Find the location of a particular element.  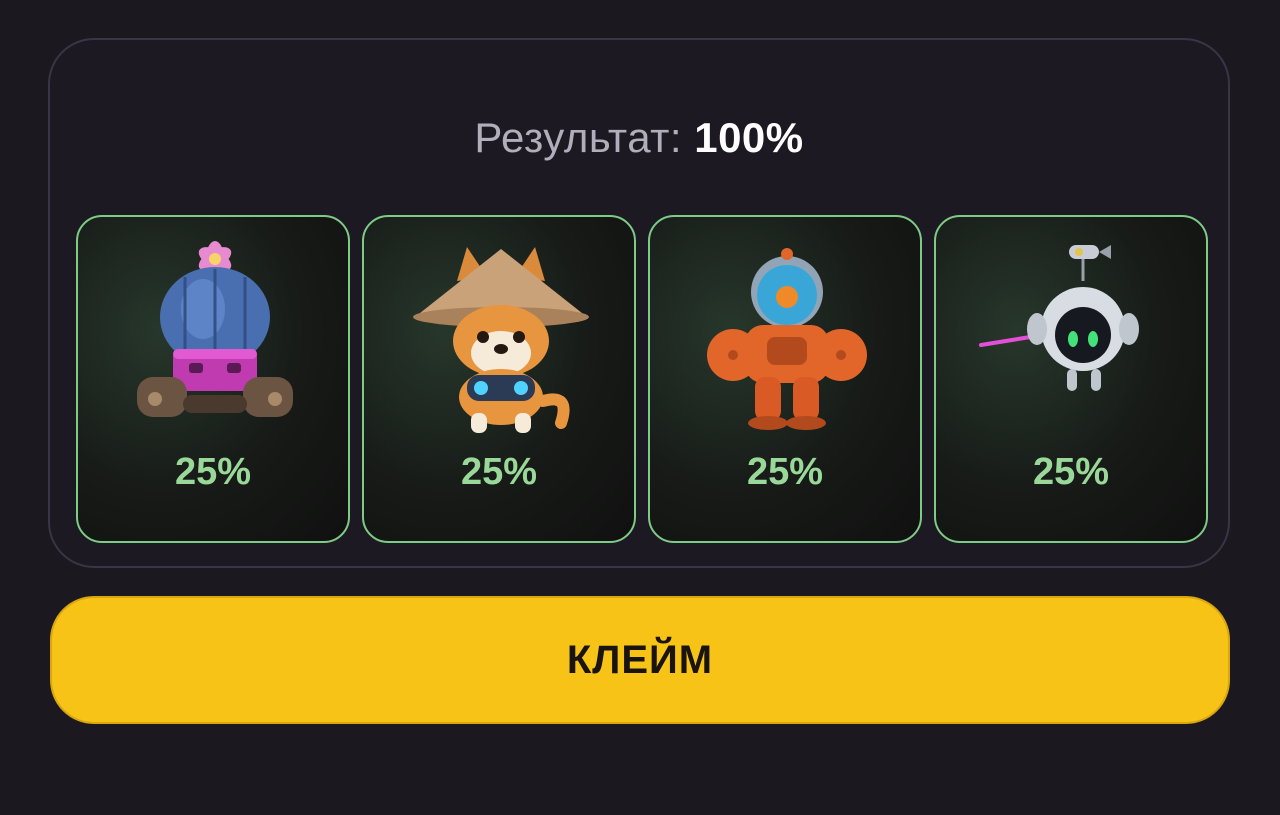

result-label: Результат: is located at coordinates (578, 137).